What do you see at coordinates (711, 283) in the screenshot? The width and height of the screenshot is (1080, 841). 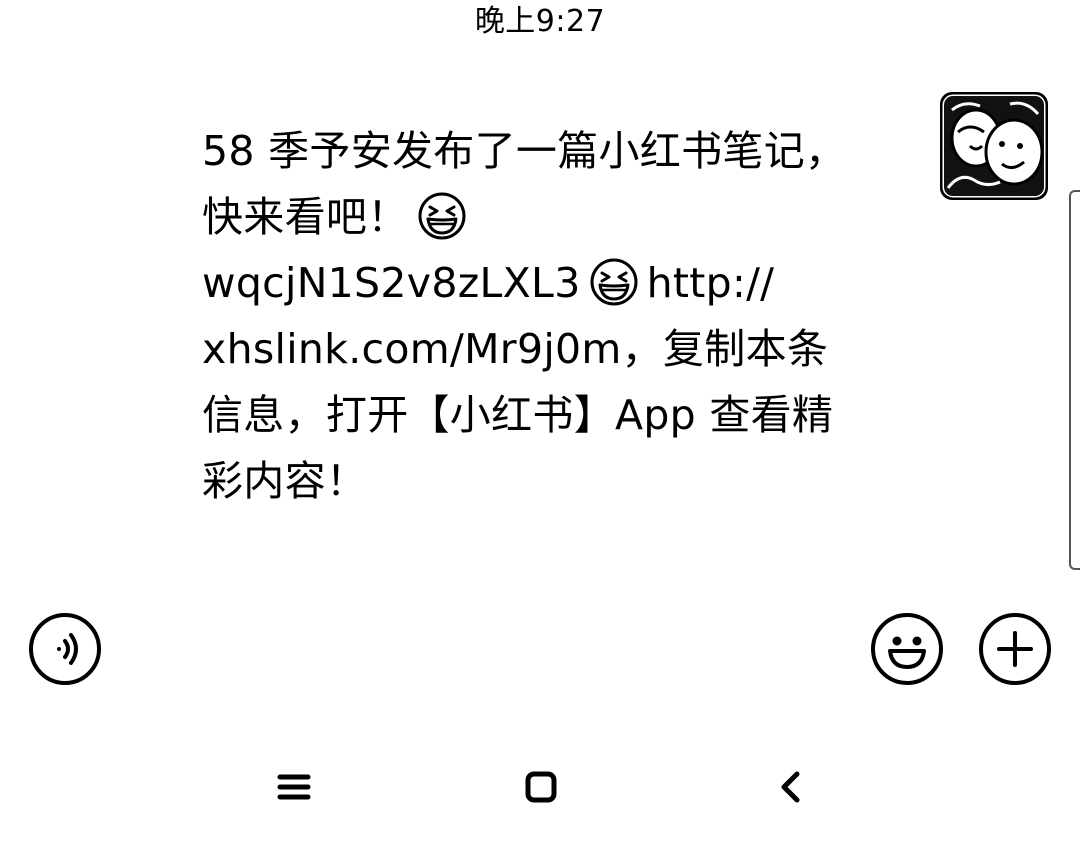 I see `message-link: http://` at bounding box center [711, 283].